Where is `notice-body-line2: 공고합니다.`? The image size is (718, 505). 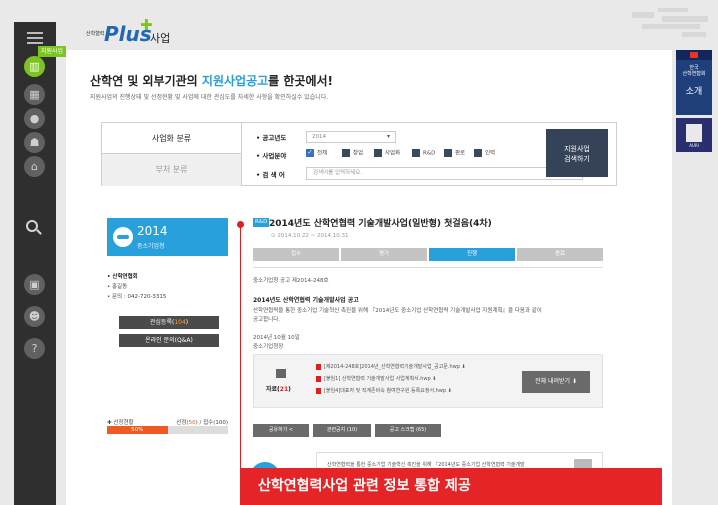 notice-body-line2: 공고합니다. is located at coordinates (267, 320).